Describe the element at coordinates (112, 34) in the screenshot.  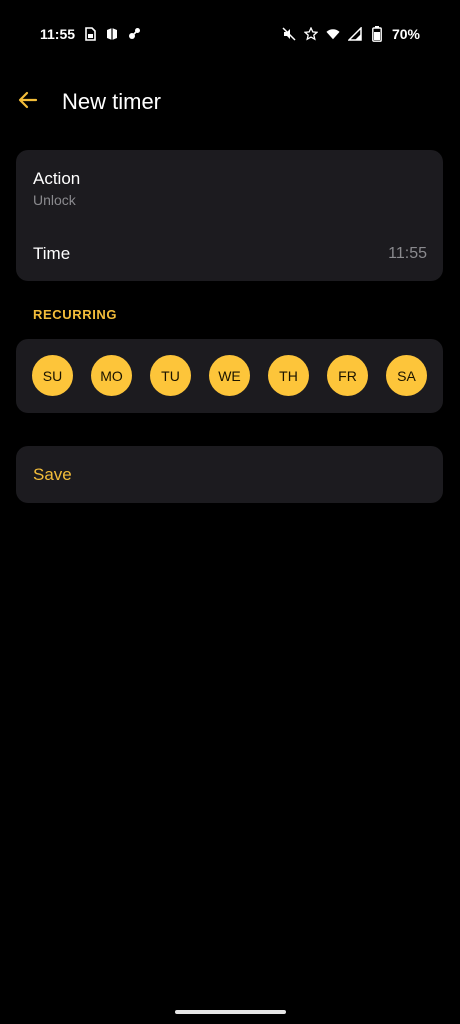
I see `app-notification-icon` at that location.